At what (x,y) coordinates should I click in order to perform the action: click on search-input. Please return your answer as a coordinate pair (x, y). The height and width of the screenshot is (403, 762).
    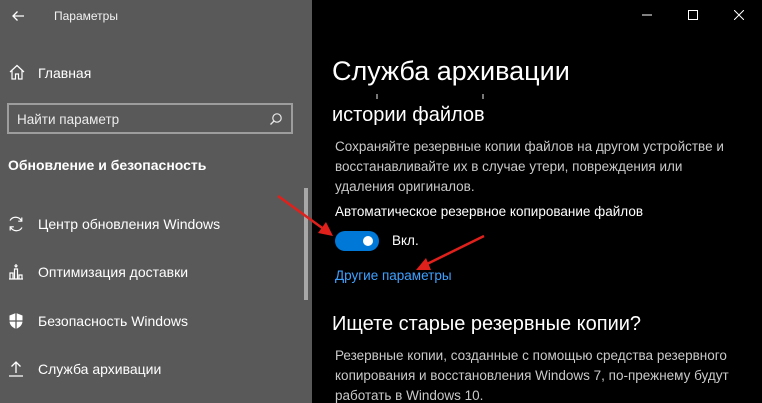
    Looking at the image, I should click on (142, 119).